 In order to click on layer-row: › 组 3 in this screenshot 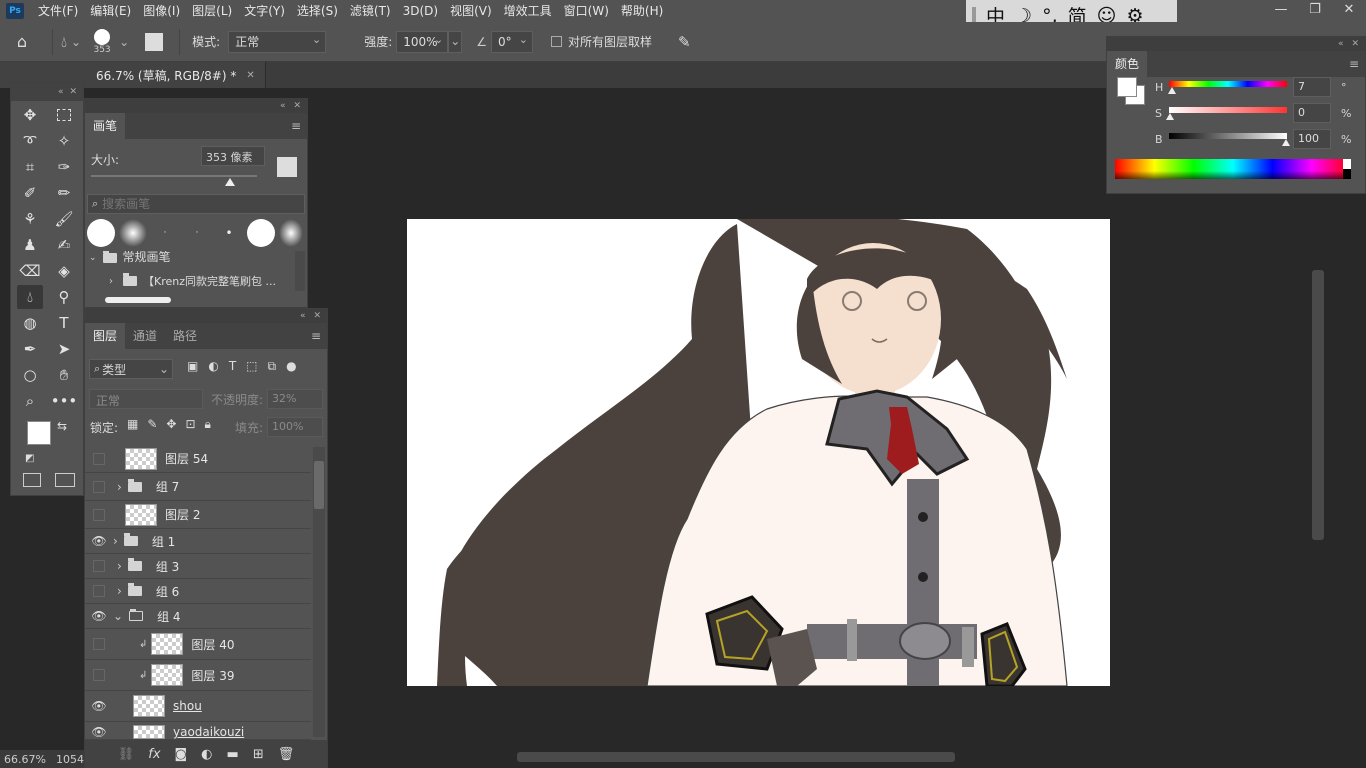, I will do `click(198, 566)`.